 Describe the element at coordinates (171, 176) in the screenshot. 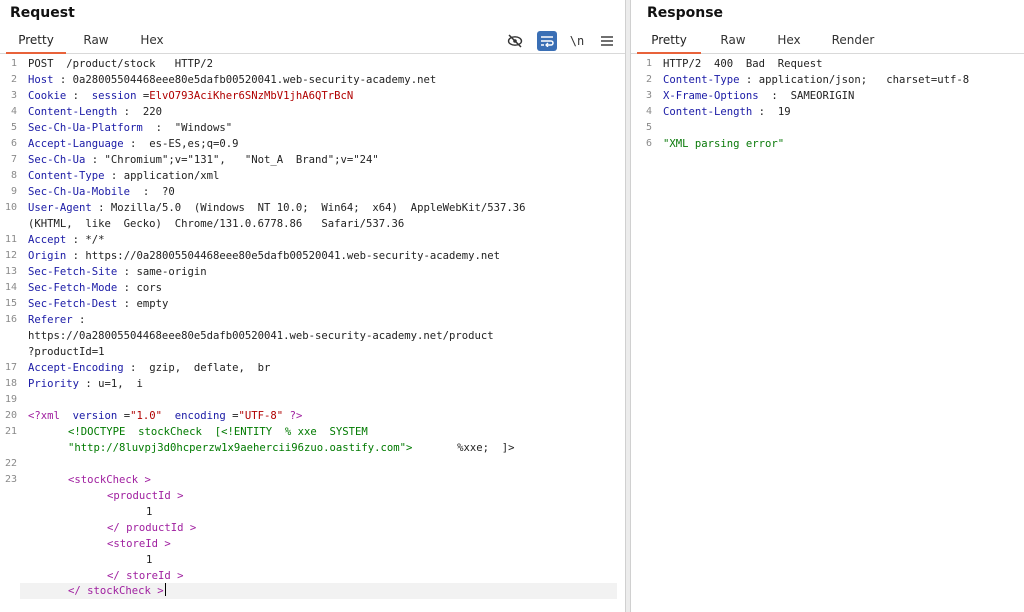

I see `header-value: application/xml` at that location.